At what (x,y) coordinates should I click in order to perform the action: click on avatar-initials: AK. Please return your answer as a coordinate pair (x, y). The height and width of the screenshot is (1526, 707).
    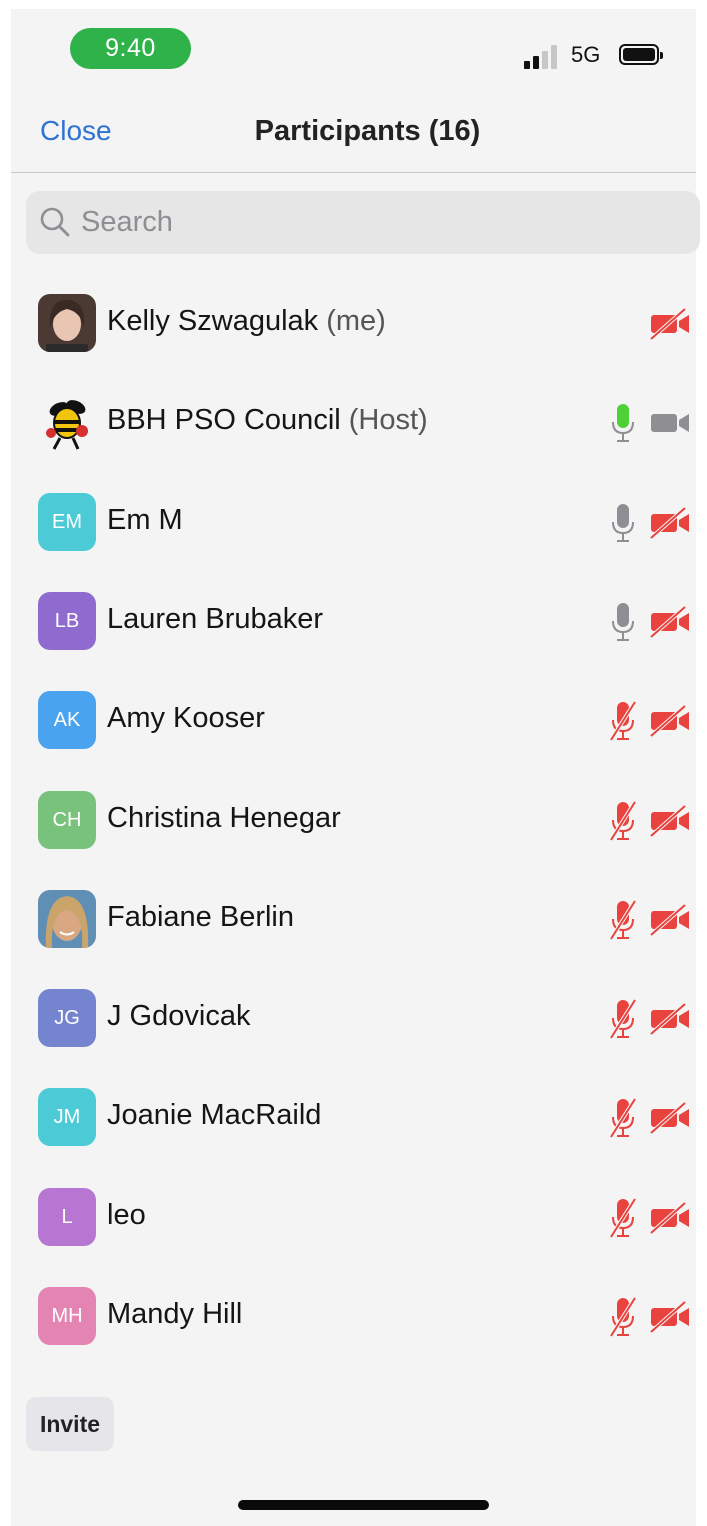
    Looking at the image, I should click on (67, 720).